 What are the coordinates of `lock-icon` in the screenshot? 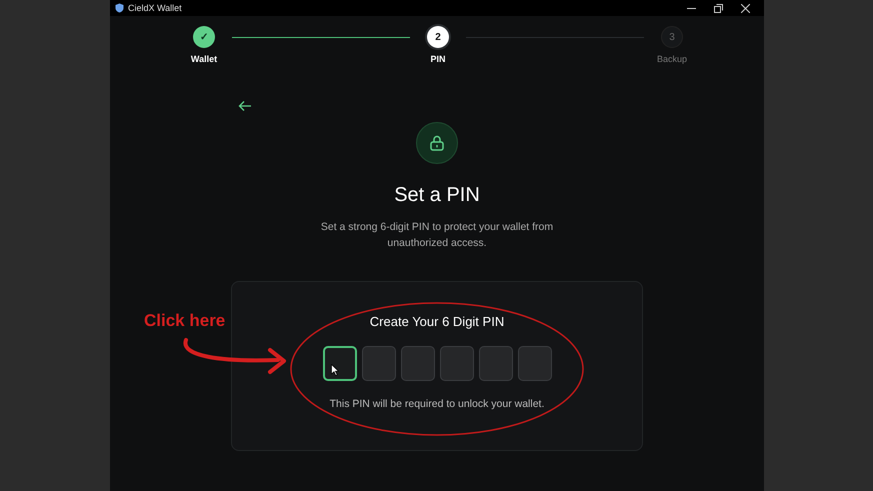 It's located at (437, 143).